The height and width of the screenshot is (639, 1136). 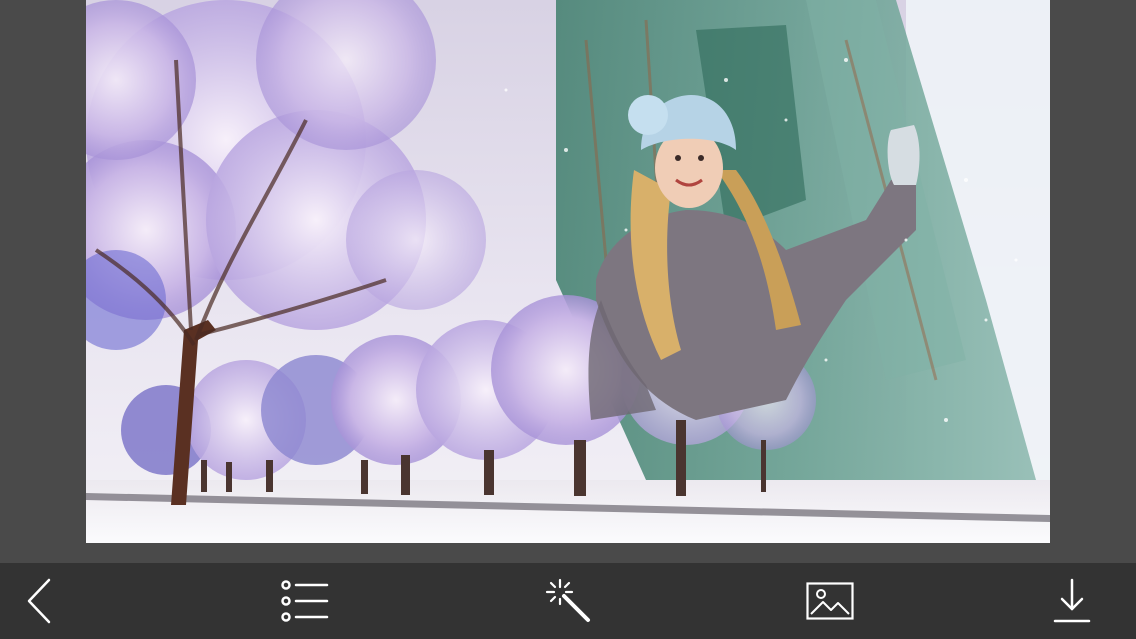 I want to click on effects-button, so click(x=568, y=601).